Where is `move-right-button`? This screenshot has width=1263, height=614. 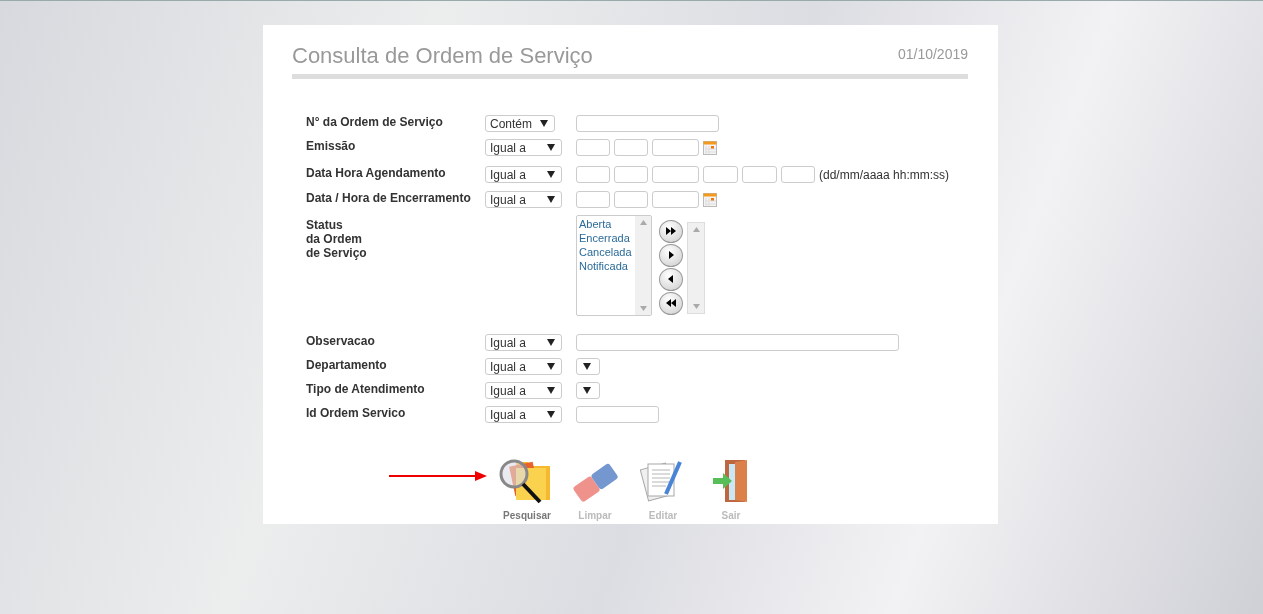
move-right-button is located at coordinates (671, 255).